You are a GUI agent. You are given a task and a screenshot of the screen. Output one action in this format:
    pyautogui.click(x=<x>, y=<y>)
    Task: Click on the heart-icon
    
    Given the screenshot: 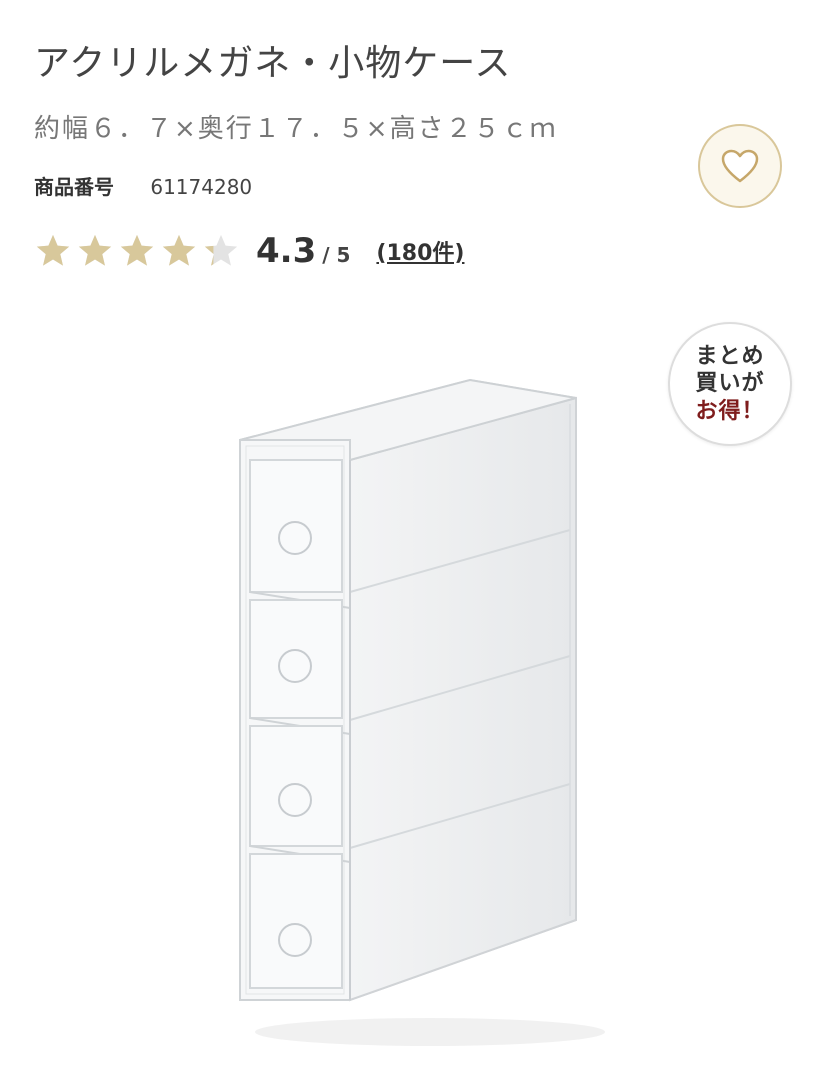 What is the action you would take?
    pyautogui.click(x=740, y=166)
    